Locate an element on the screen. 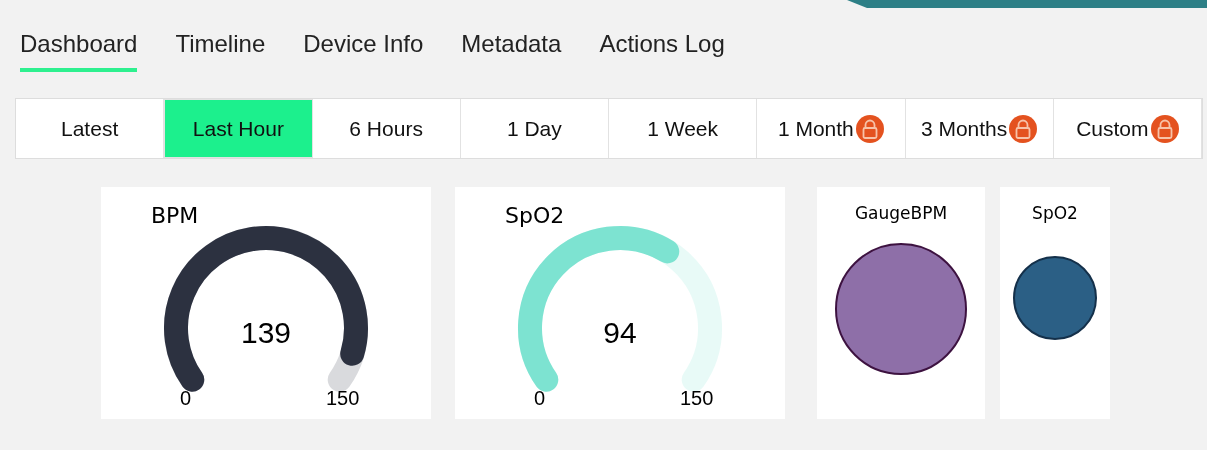  range-button: Custom is located at coordinates (1127, 128).